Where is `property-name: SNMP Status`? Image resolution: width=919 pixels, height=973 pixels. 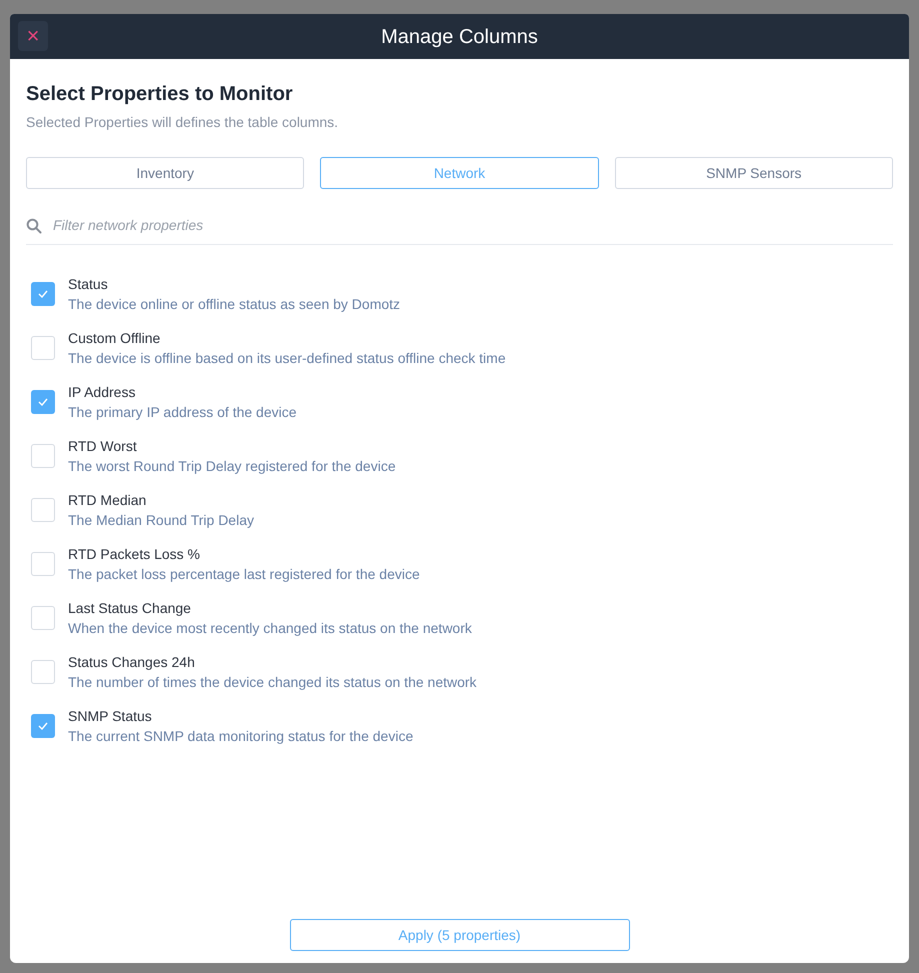 property-name: SNMP Status is located at coordinates (110, 716).